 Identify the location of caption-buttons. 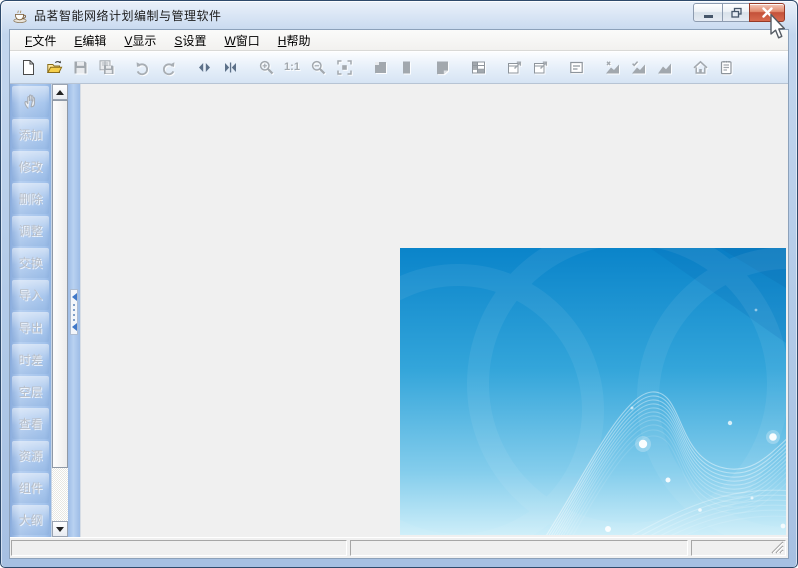
(739, 12).